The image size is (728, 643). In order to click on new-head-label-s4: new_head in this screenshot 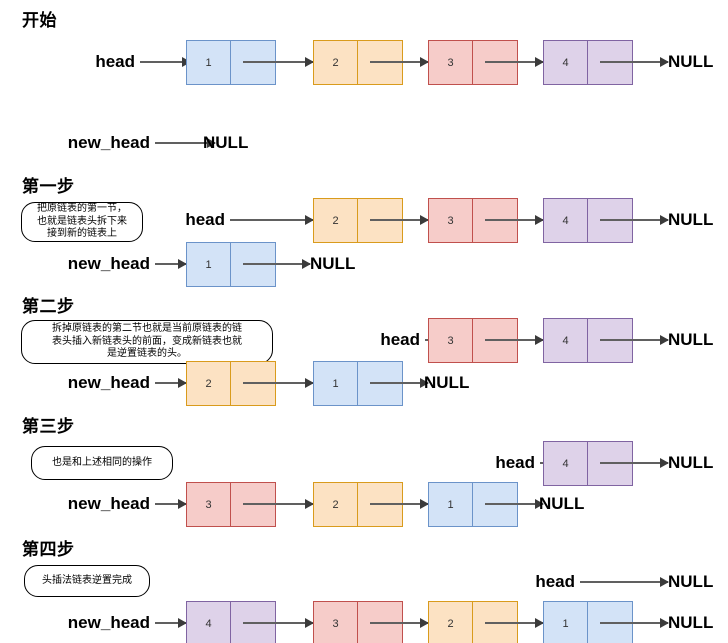, I will do `click(108, 622)`.